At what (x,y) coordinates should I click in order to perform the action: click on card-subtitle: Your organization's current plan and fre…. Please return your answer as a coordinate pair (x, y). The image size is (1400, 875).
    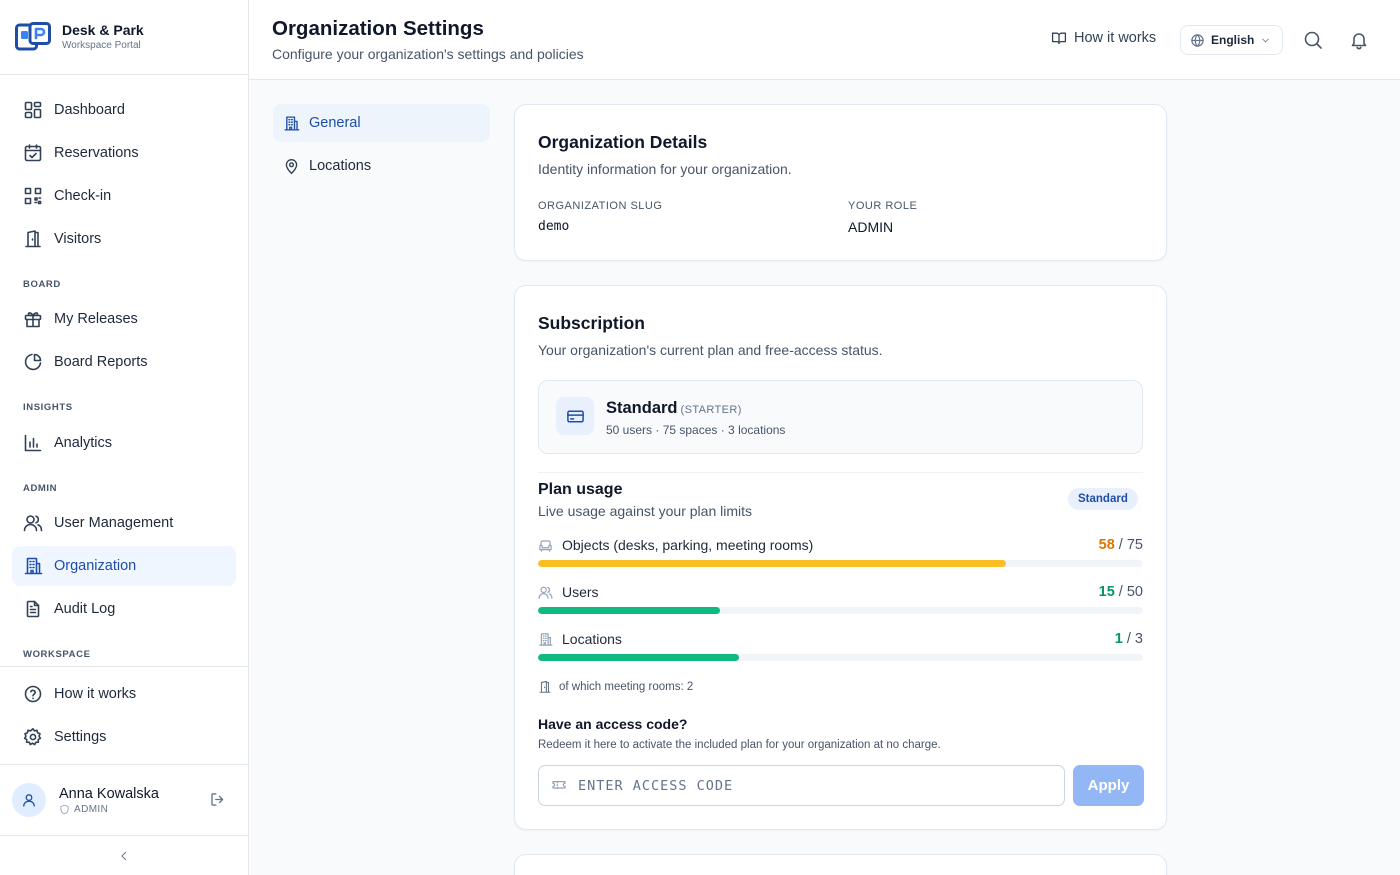
    Looking at the image, I should click on (710, 350).